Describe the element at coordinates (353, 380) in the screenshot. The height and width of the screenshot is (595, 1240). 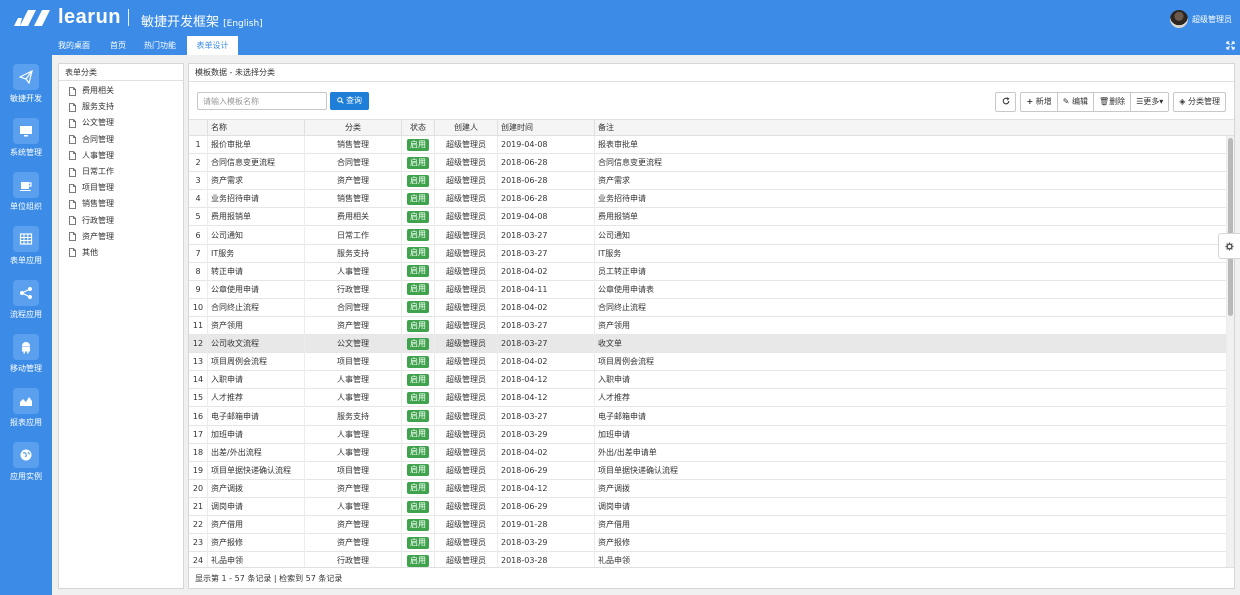
I see `cell-category: 人事管理` at that location.